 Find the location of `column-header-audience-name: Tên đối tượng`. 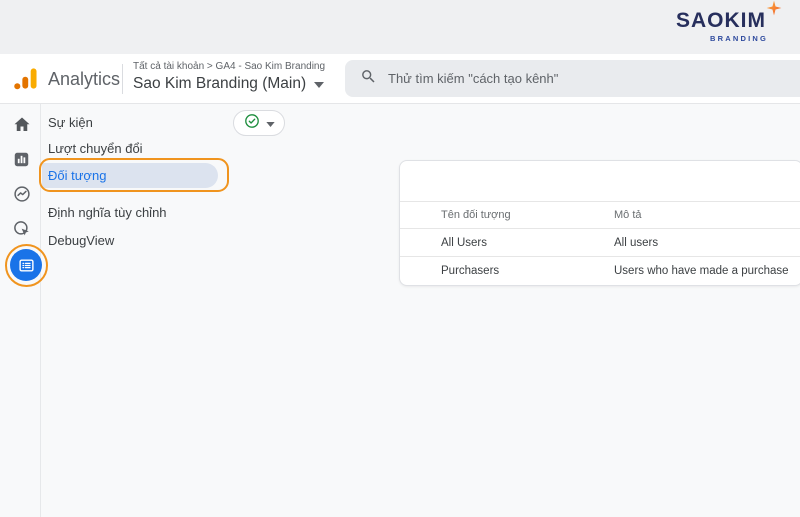

column-header-audience-name: Tên đối tượng is located at coordinates (476, 215).